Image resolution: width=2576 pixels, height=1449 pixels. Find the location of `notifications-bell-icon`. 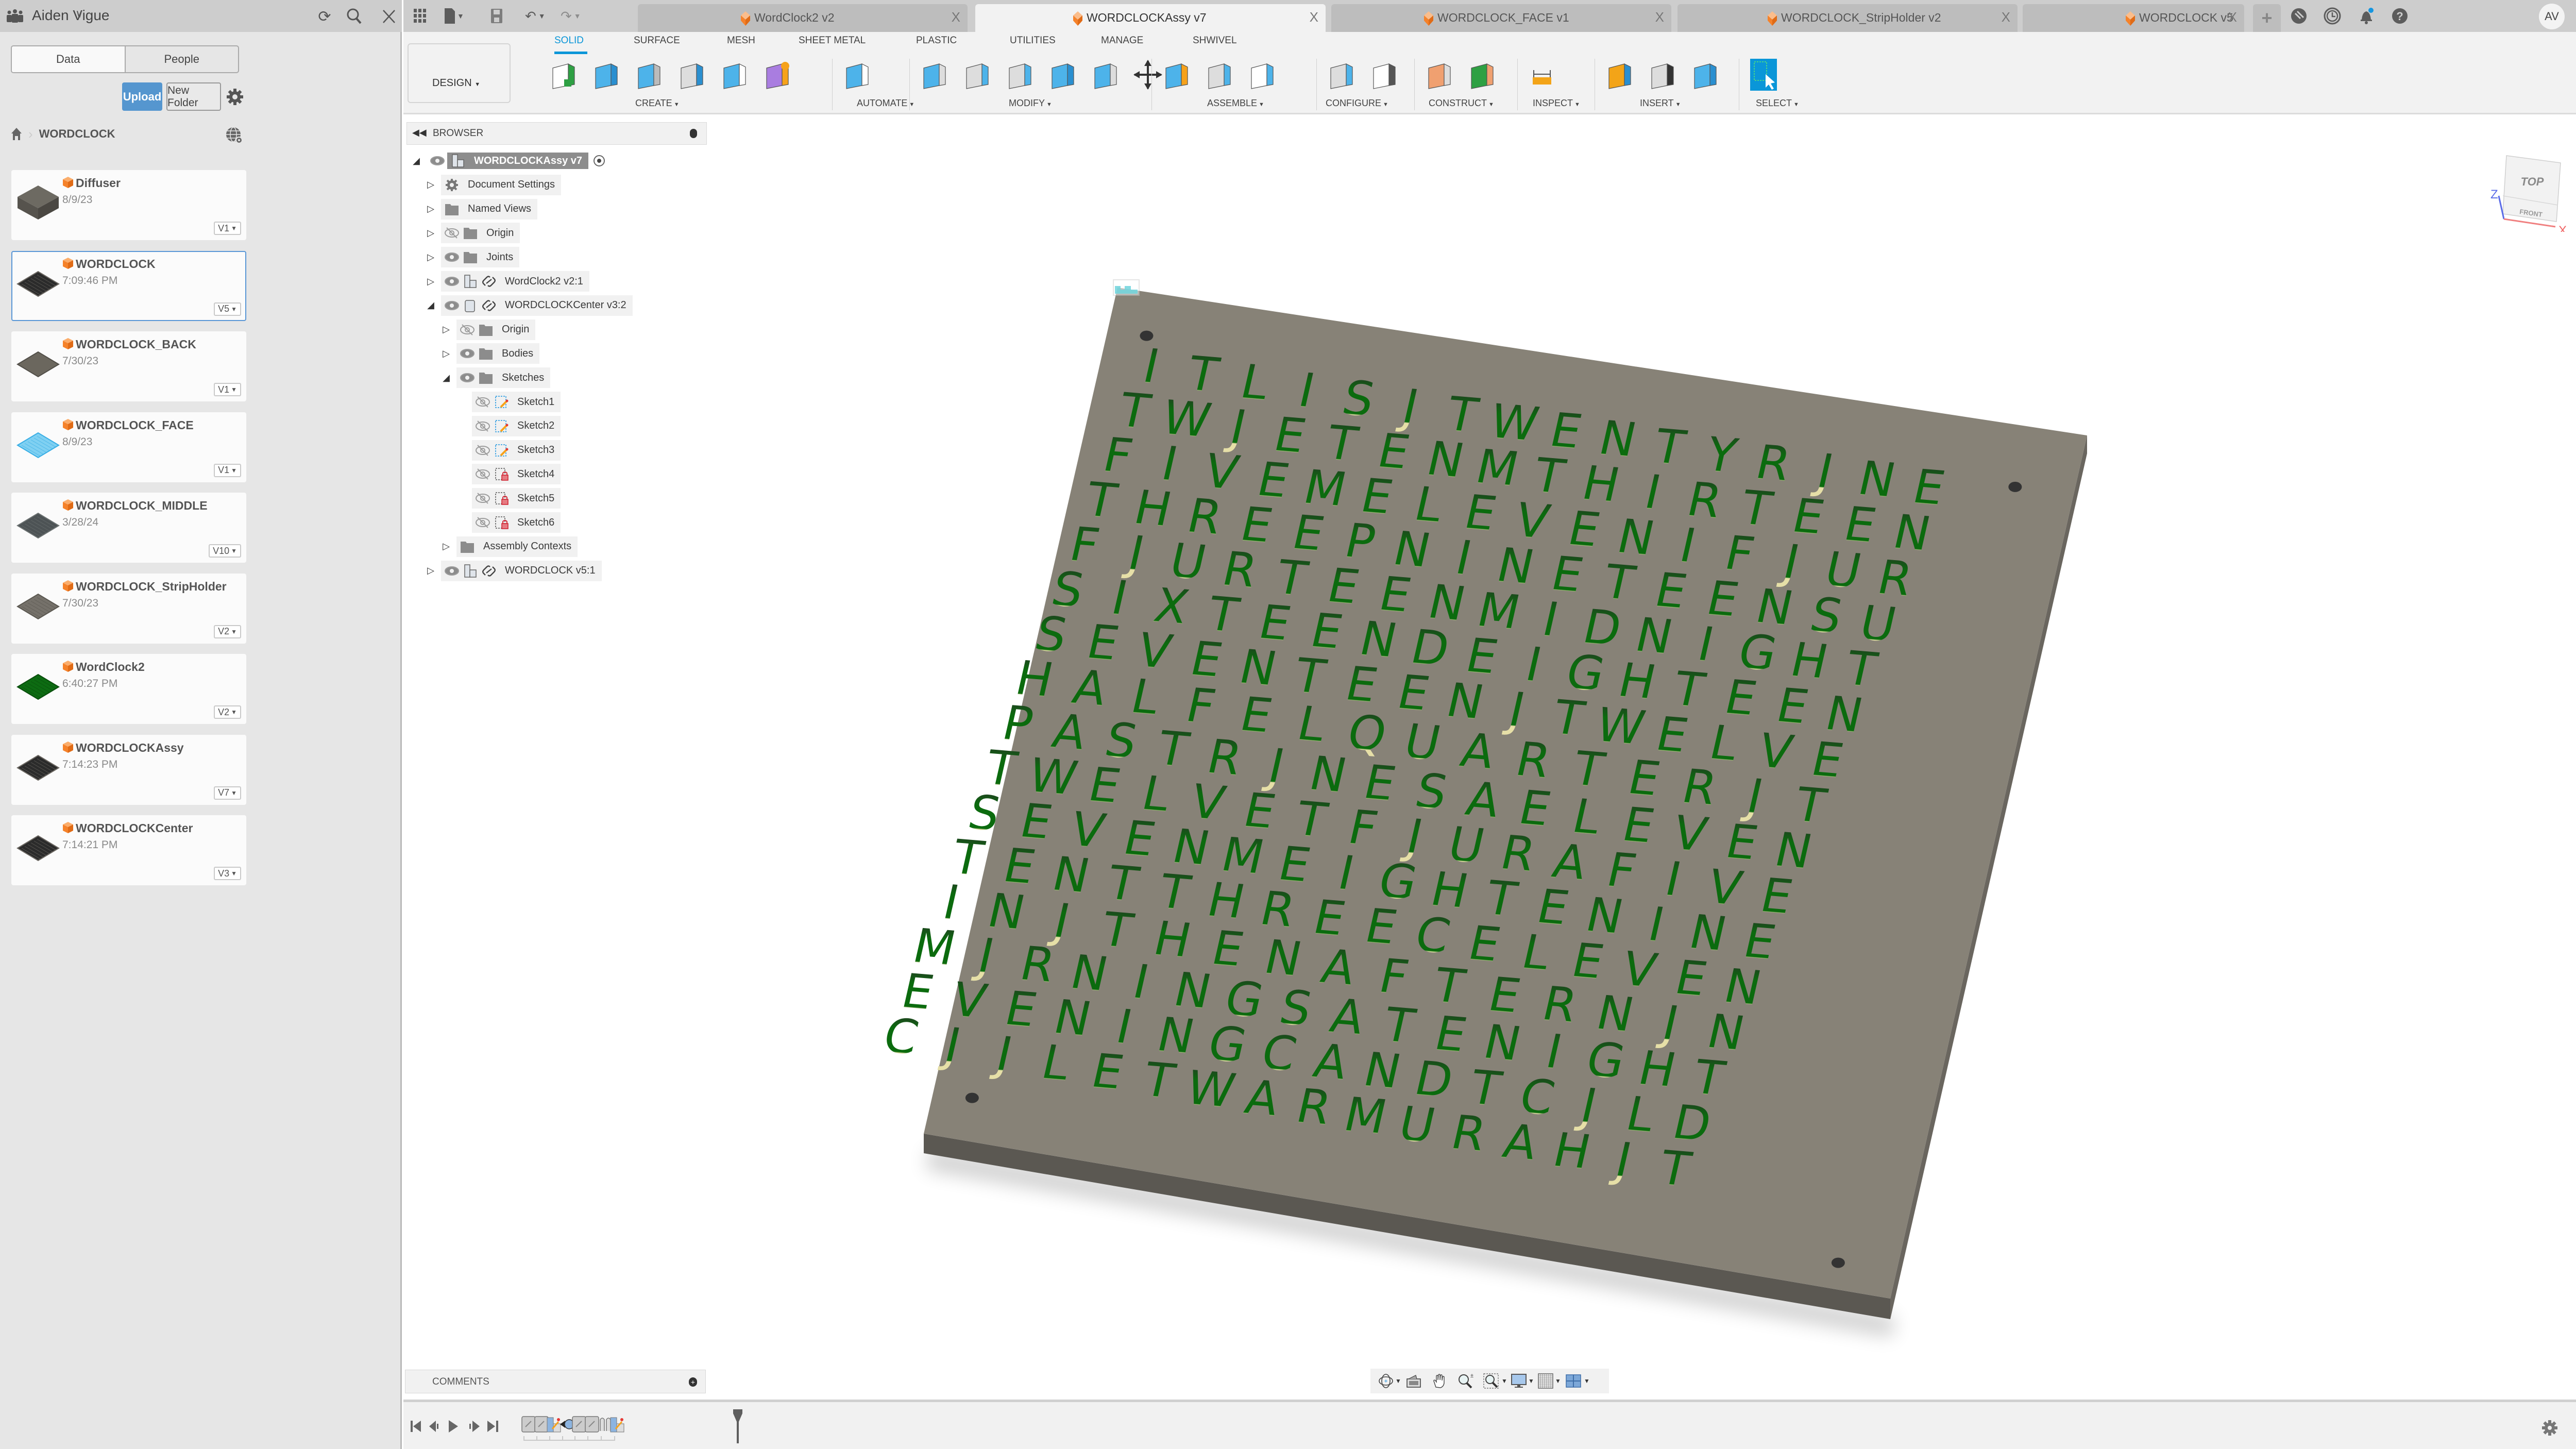

notifications-bell-icon is located at coordinates (2366, 16).